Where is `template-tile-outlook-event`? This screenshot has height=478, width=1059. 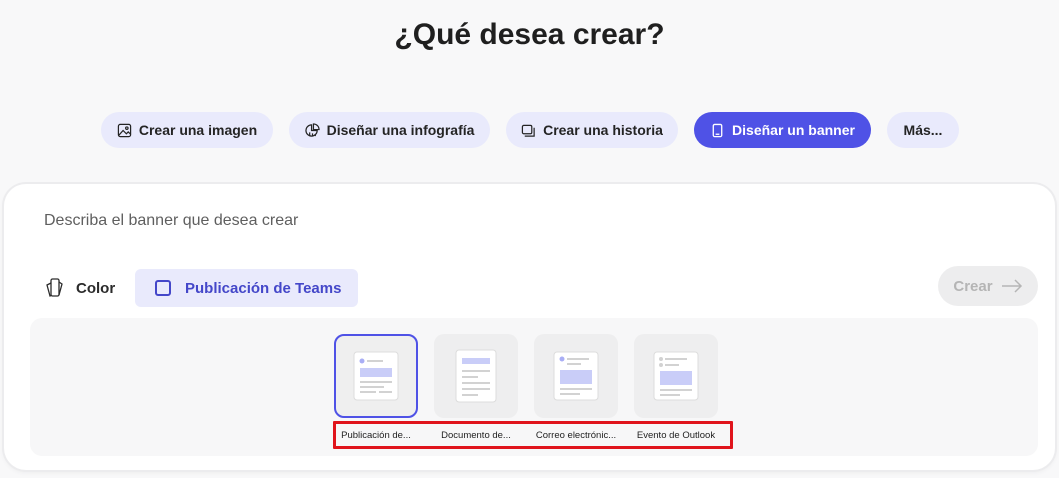 template-tile-outlook-event is located at coordinates (676, 376).